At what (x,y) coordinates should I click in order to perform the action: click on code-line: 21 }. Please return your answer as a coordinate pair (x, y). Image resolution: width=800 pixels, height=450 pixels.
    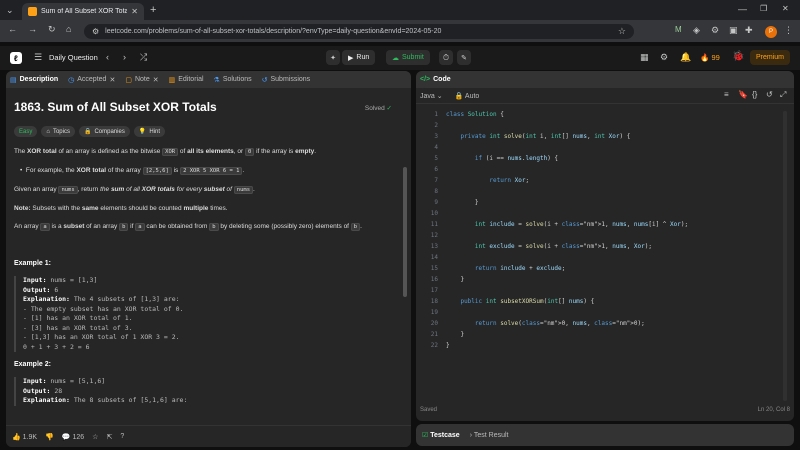
    Looking at the image, I should click on (601, 334).